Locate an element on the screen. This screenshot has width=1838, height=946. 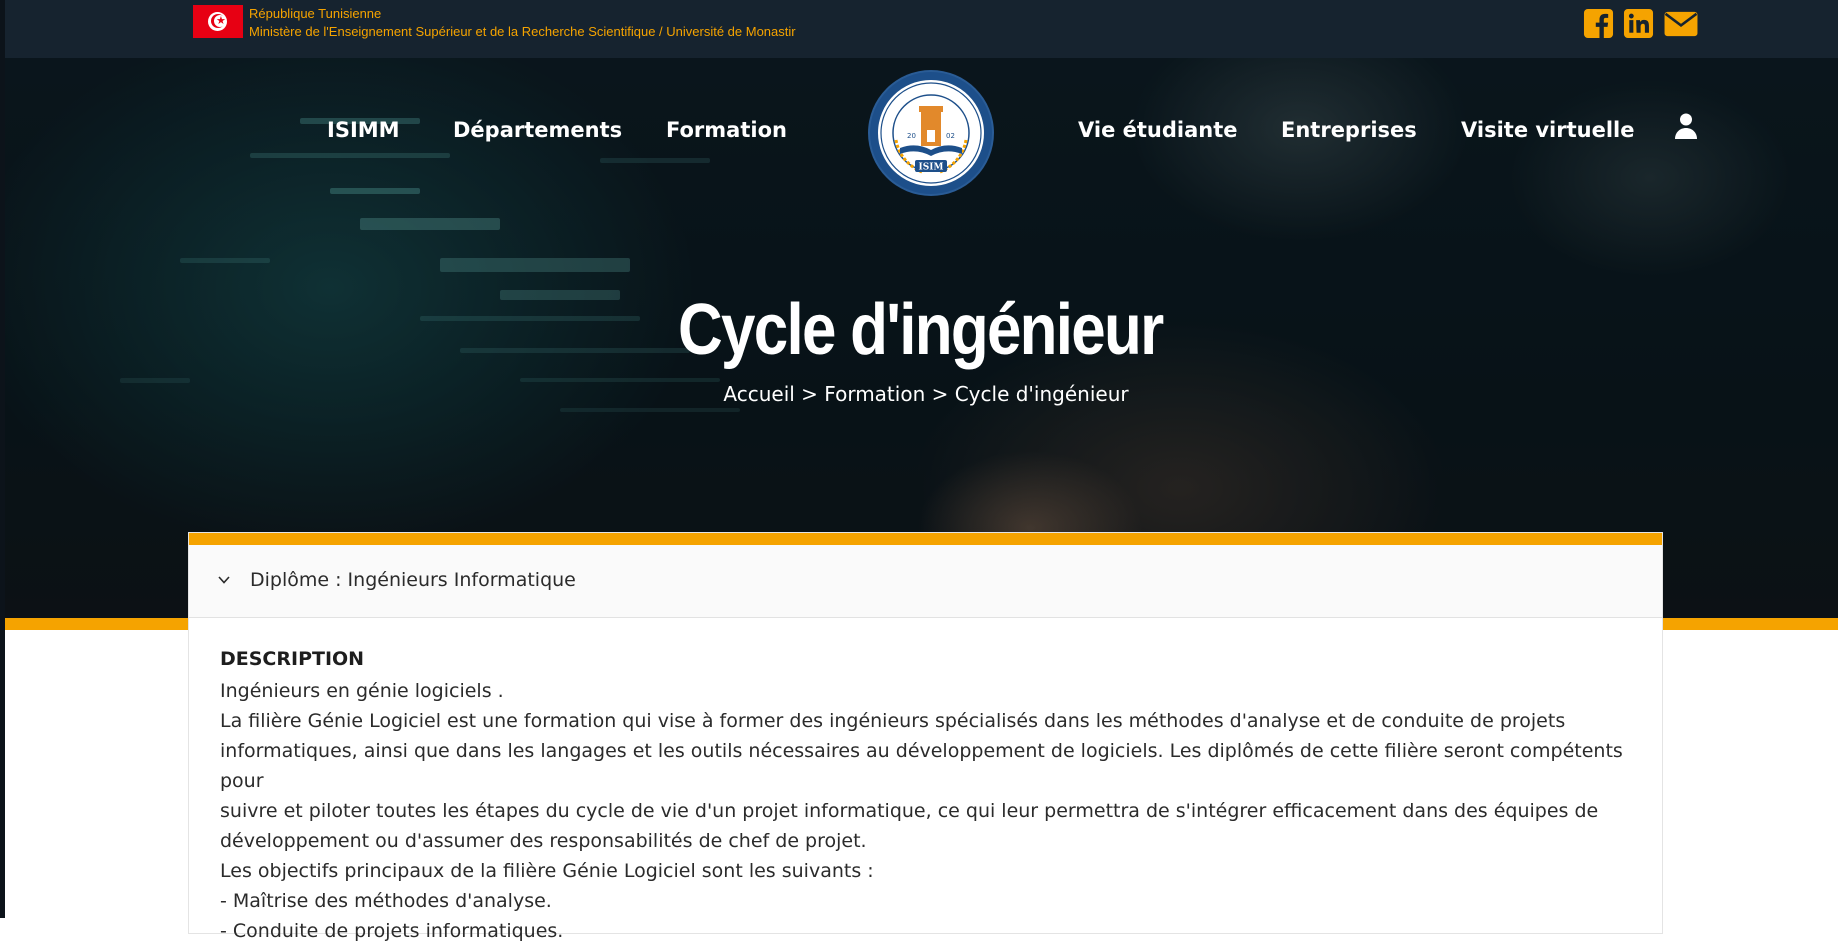
page-title: Cycle d'ingénieur is located at coordinates (921, 330).